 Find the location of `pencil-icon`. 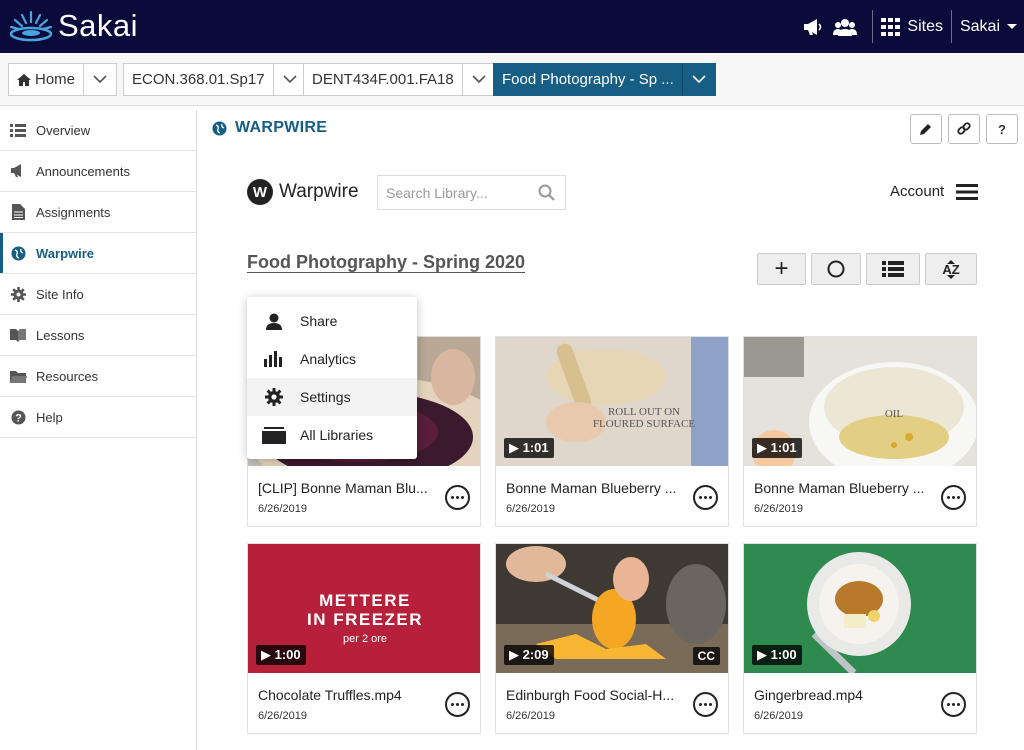

pencil-icon is located at coordinates (925, 129).